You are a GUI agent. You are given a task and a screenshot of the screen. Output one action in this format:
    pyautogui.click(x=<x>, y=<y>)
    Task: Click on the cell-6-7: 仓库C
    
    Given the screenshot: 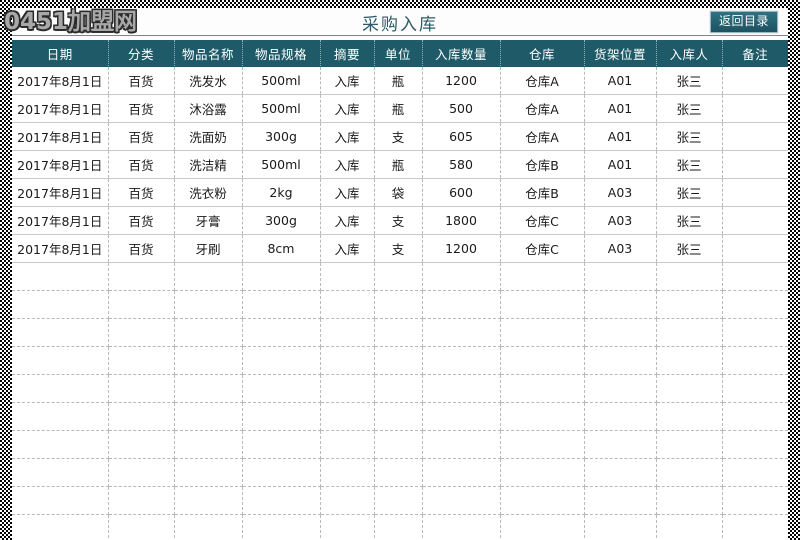 What is the action you would take?
    pyautogui.click(x=542, y=248)
    